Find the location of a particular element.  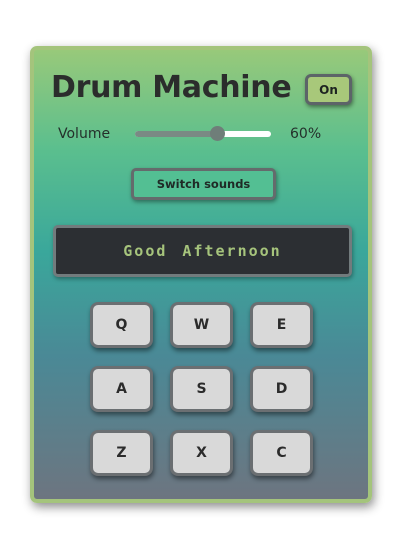

app-title: Drum Machine is located at coordinates (171, 87).